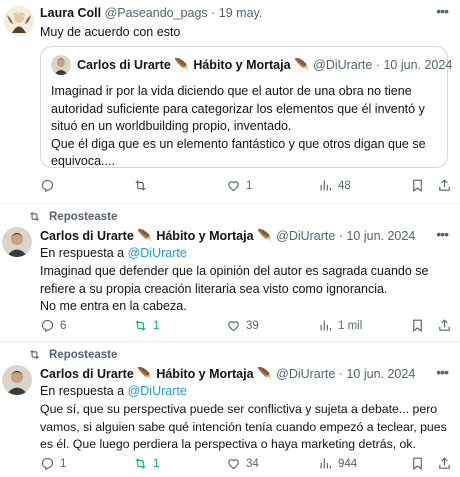 The height and width of the screenshot is (477, 460). I want to click on views-button: 944, so click(337, 463).